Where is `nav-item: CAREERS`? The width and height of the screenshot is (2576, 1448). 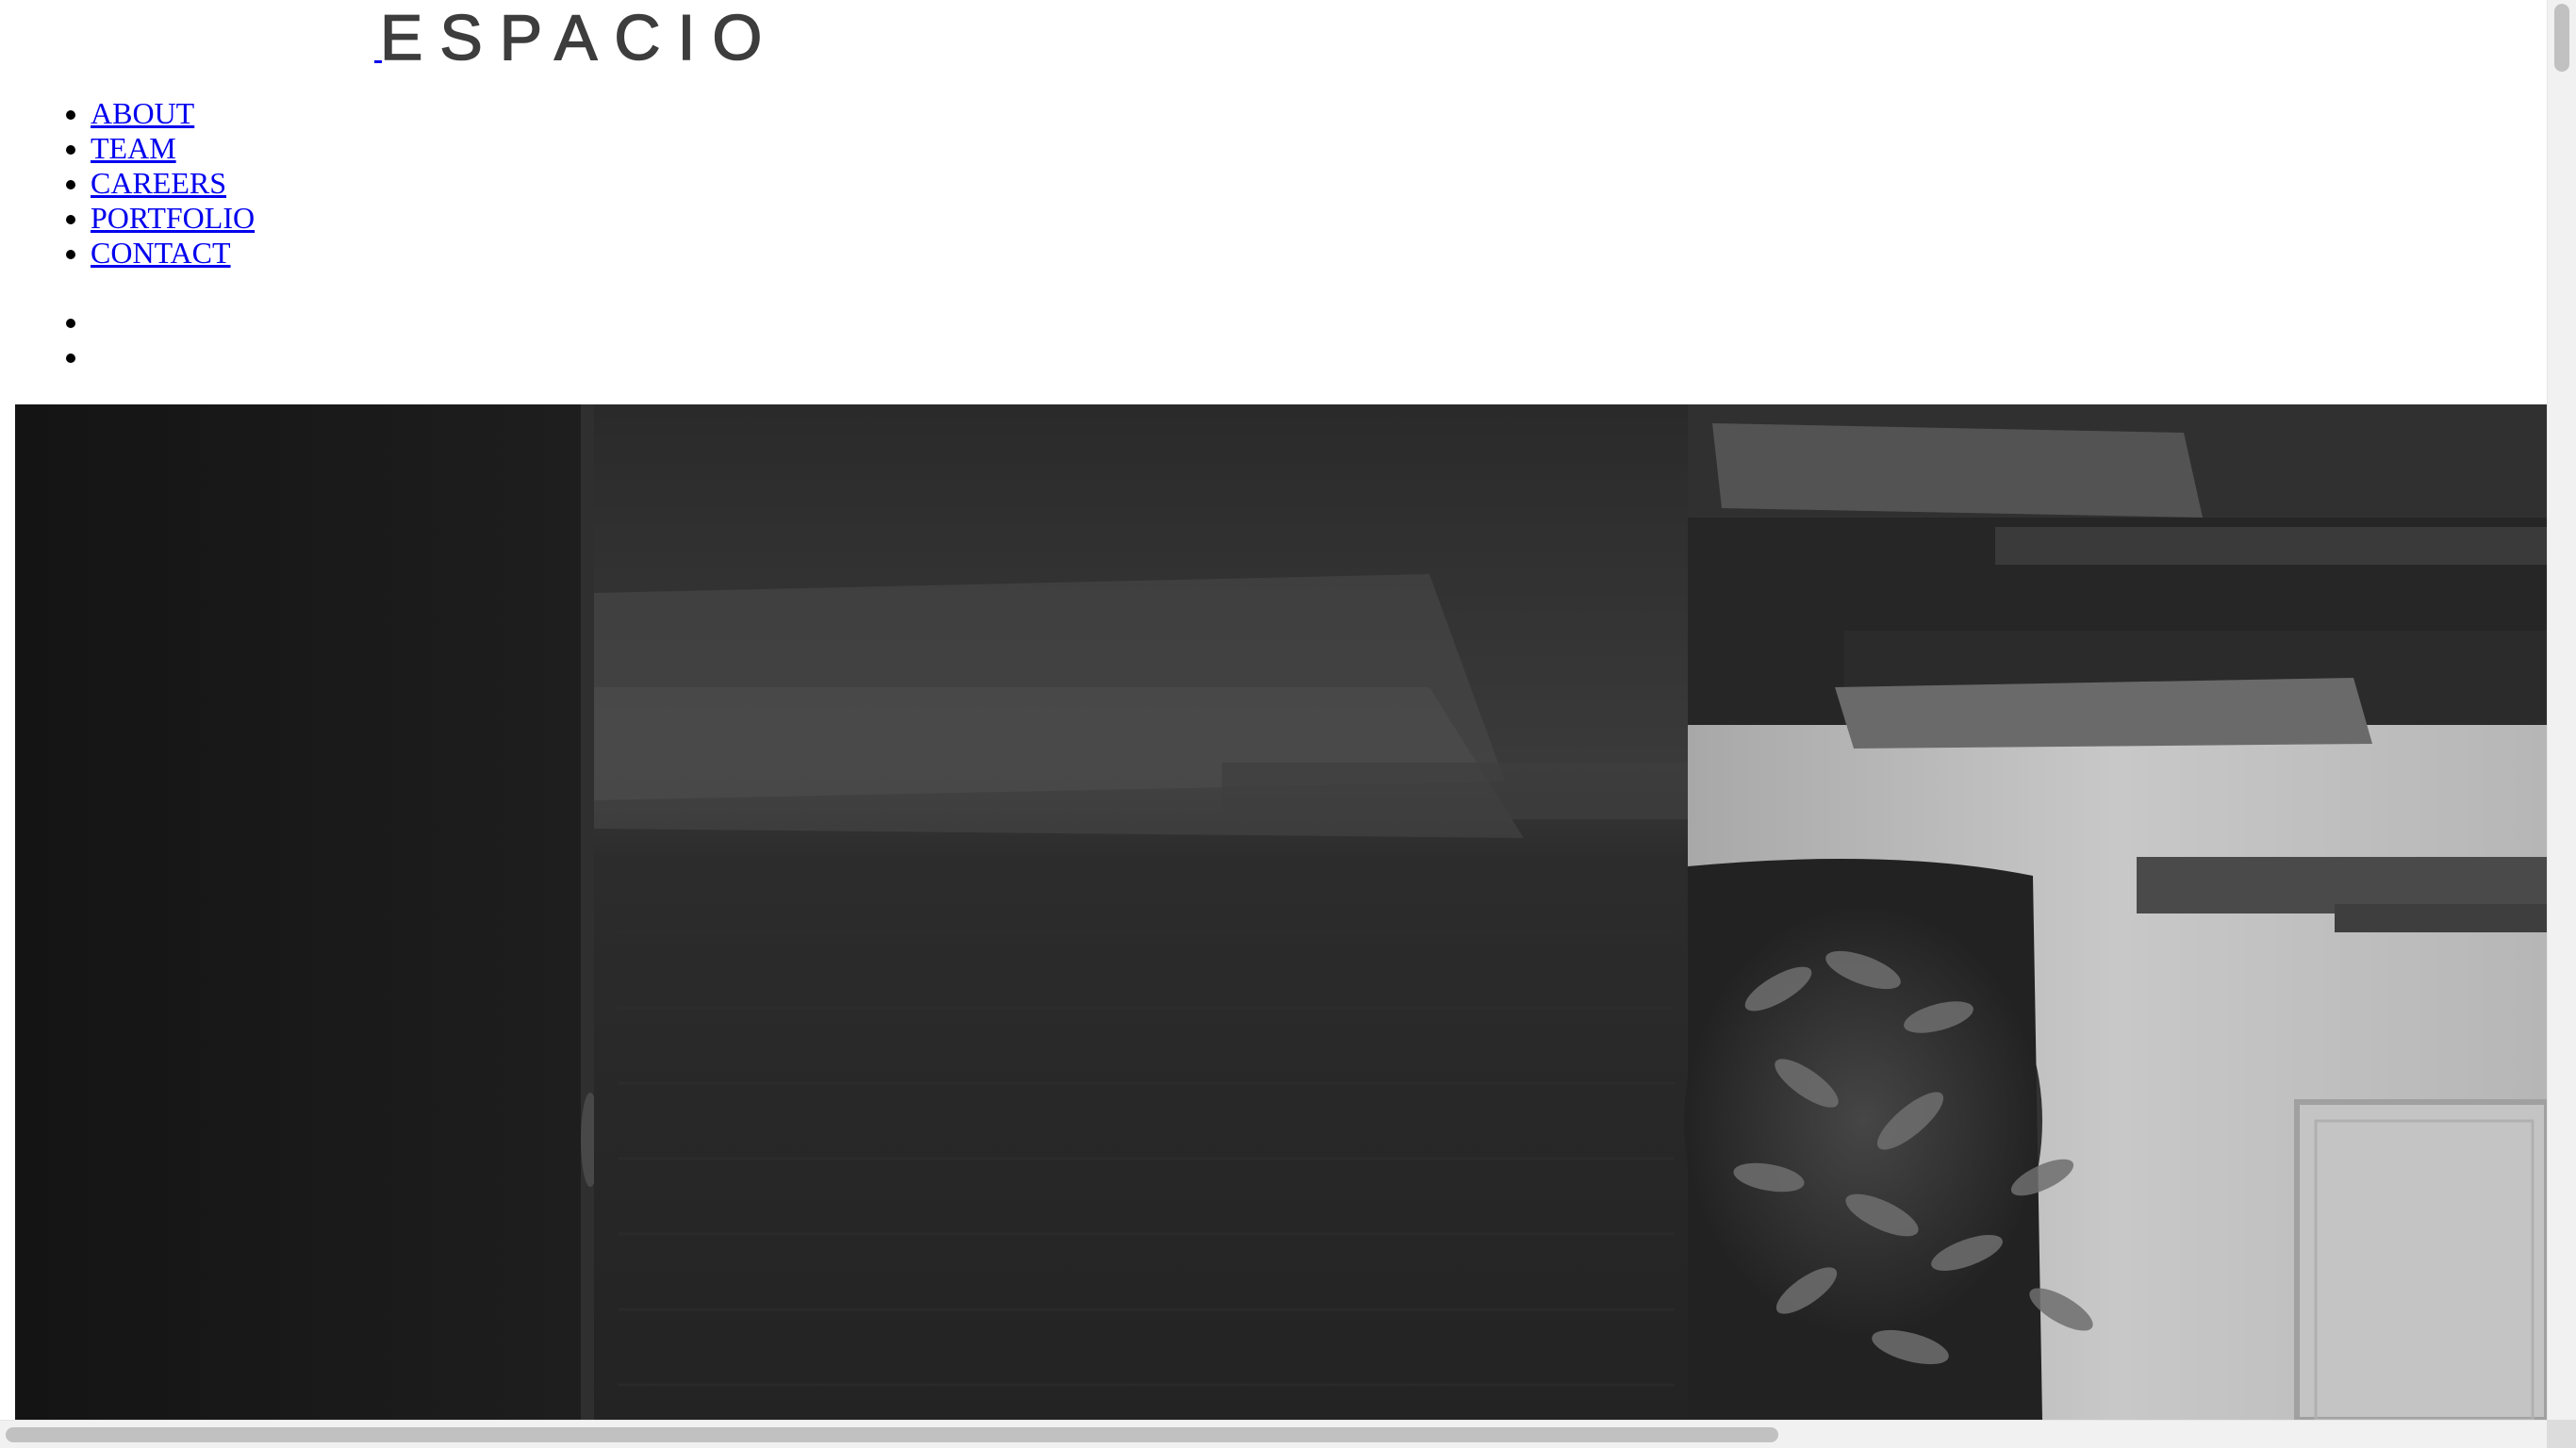 nav-item: CAREERS is located at coordinates (173, 183).